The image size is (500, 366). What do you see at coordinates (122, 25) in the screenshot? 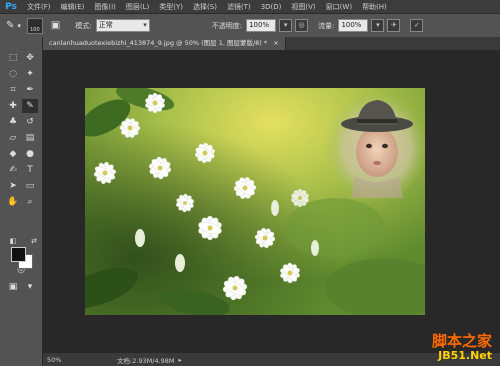
I see `mode-select: 正常` at bounding box center [122, 25].